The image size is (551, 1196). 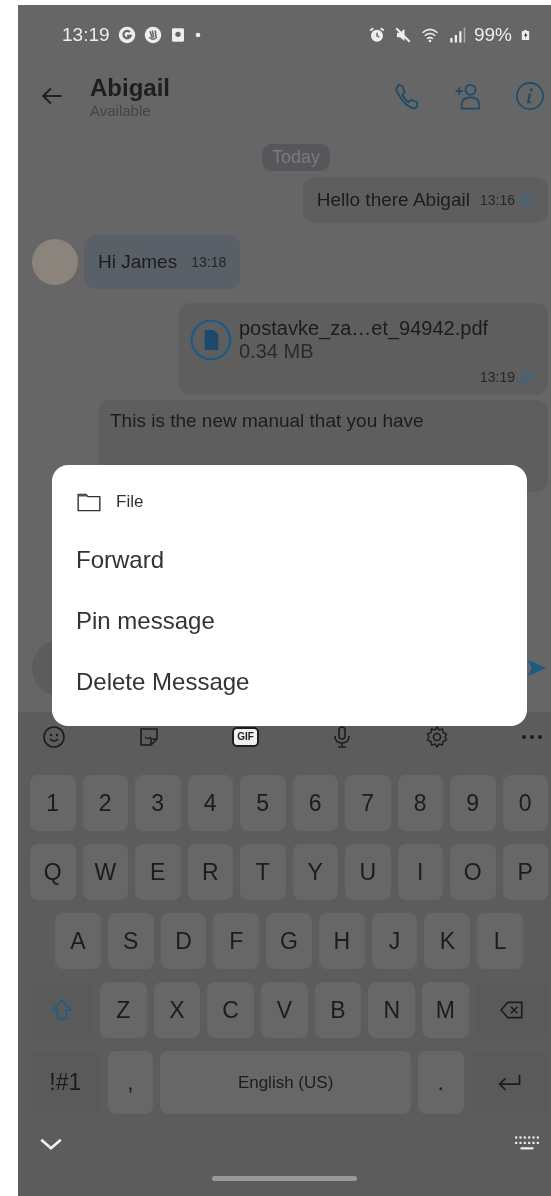 I want to click on key: N, so click(x=392, y=1010).